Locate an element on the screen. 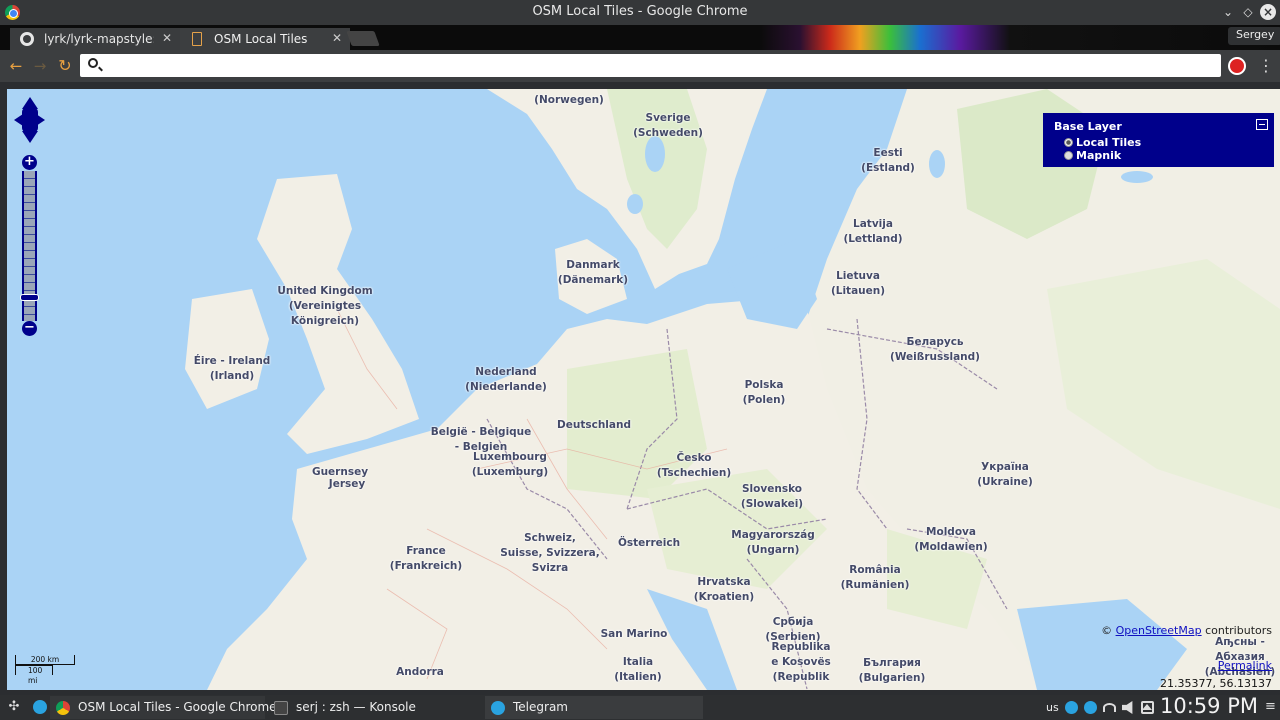 The image size is (1280, 720). menu-icon: ≡ is located at coordinates (1270, 706).